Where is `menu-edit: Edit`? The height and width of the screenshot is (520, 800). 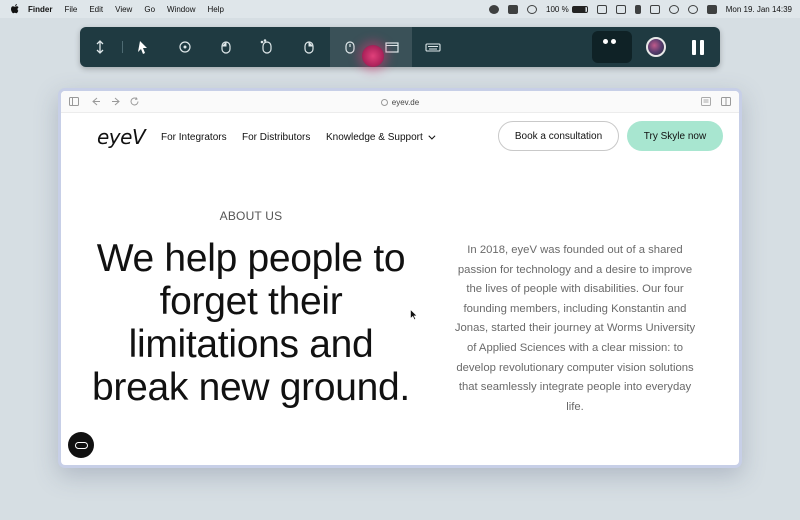 menu-edit: Edit is located at coordinates (96, 9).